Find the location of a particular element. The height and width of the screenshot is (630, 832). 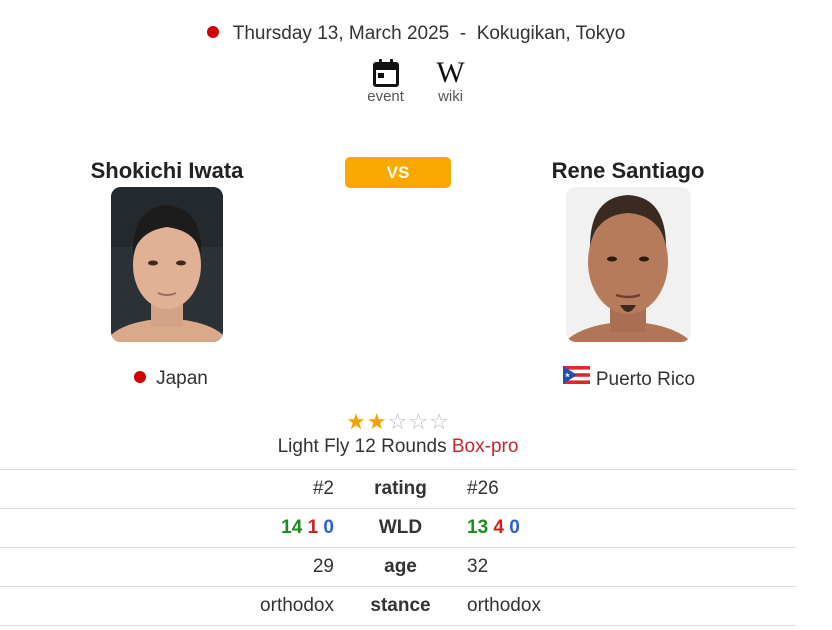

wikipedia-icon: W is located at coordinates (450, 72).